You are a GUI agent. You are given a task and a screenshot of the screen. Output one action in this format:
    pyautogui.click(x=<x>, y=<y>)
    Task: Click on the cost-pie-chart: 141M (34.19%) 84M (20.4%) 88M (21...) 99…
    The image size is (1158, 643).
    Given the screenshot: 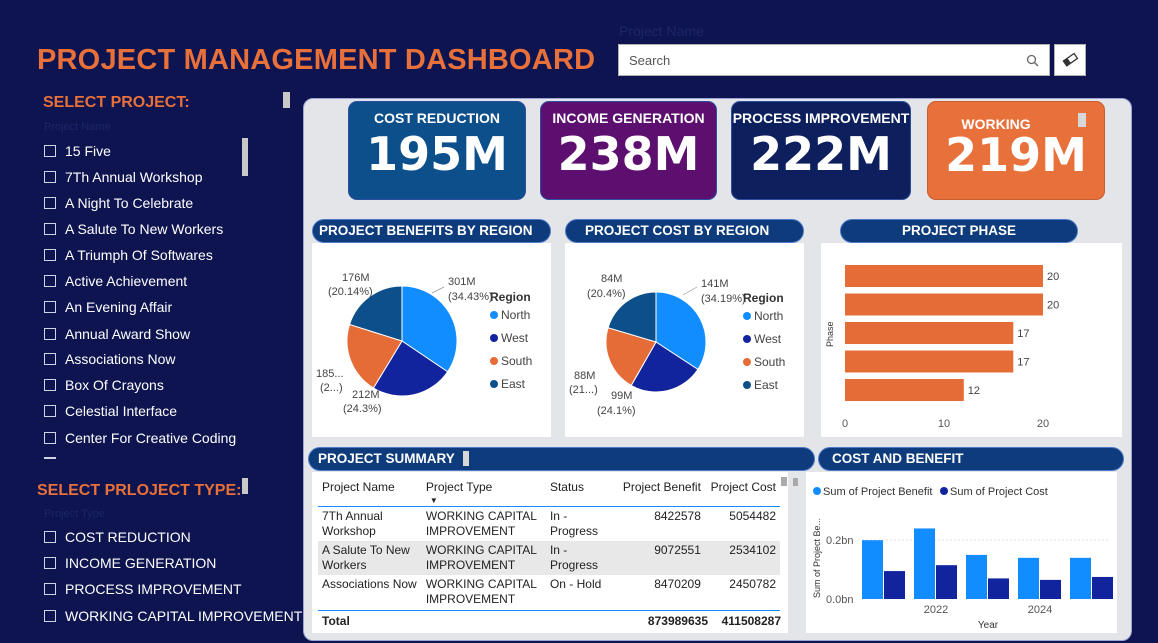 What is the action you would take?
    pyautogui.click(x=677, y=345)
    